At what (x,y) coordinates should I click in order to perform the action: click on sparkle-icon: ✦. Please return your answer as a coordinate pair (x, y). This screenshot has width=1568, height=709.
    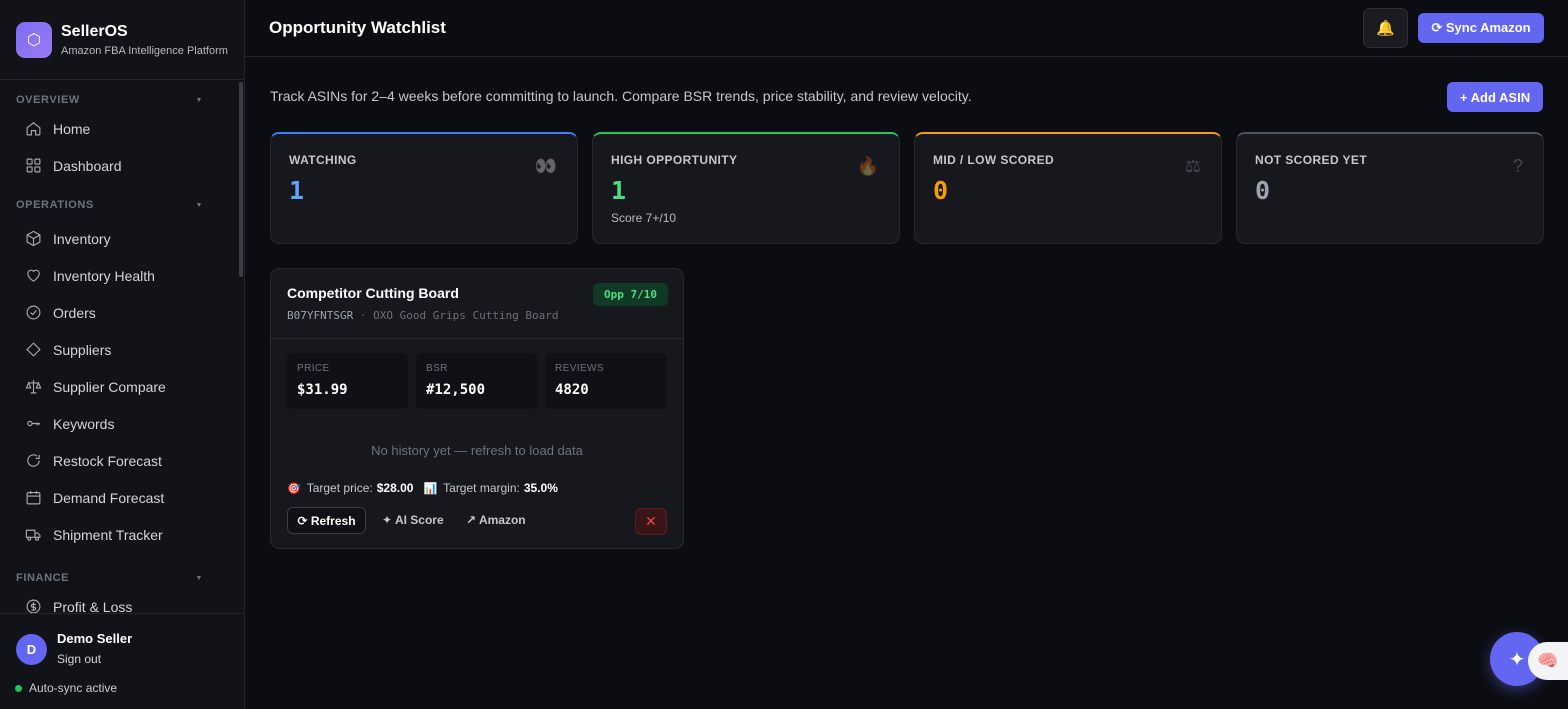
    Looking at the image, I should click on (1517, 659).